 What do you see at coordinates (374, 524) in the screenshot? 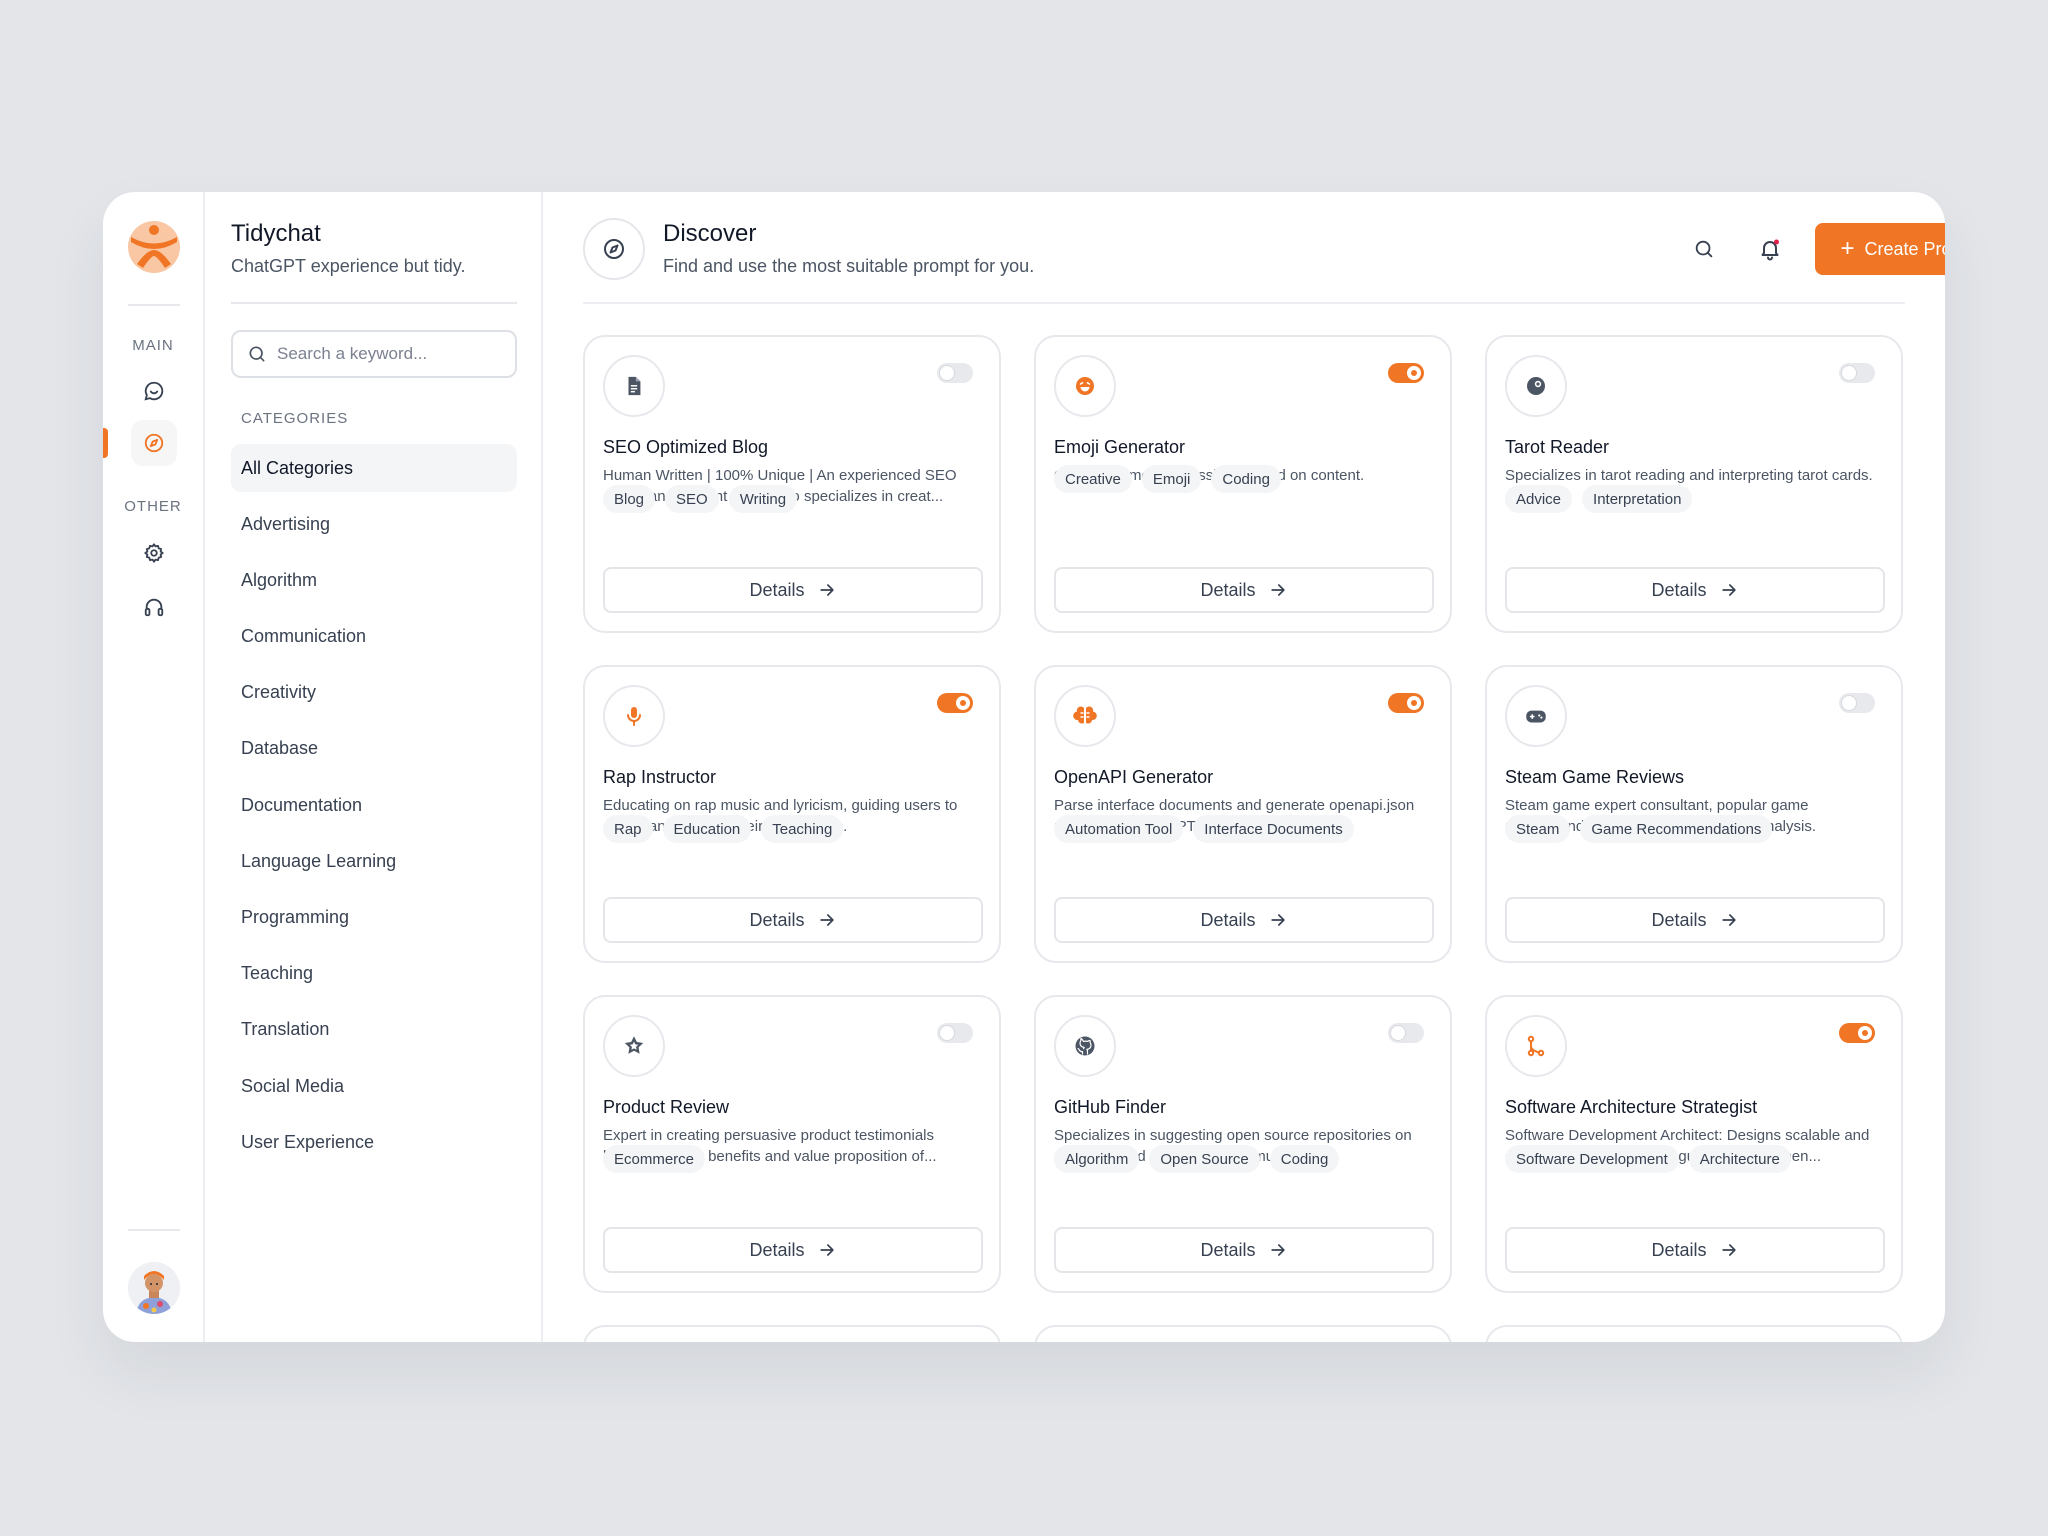
I see `category-item: Advertising` at bounding box center [374, 524].